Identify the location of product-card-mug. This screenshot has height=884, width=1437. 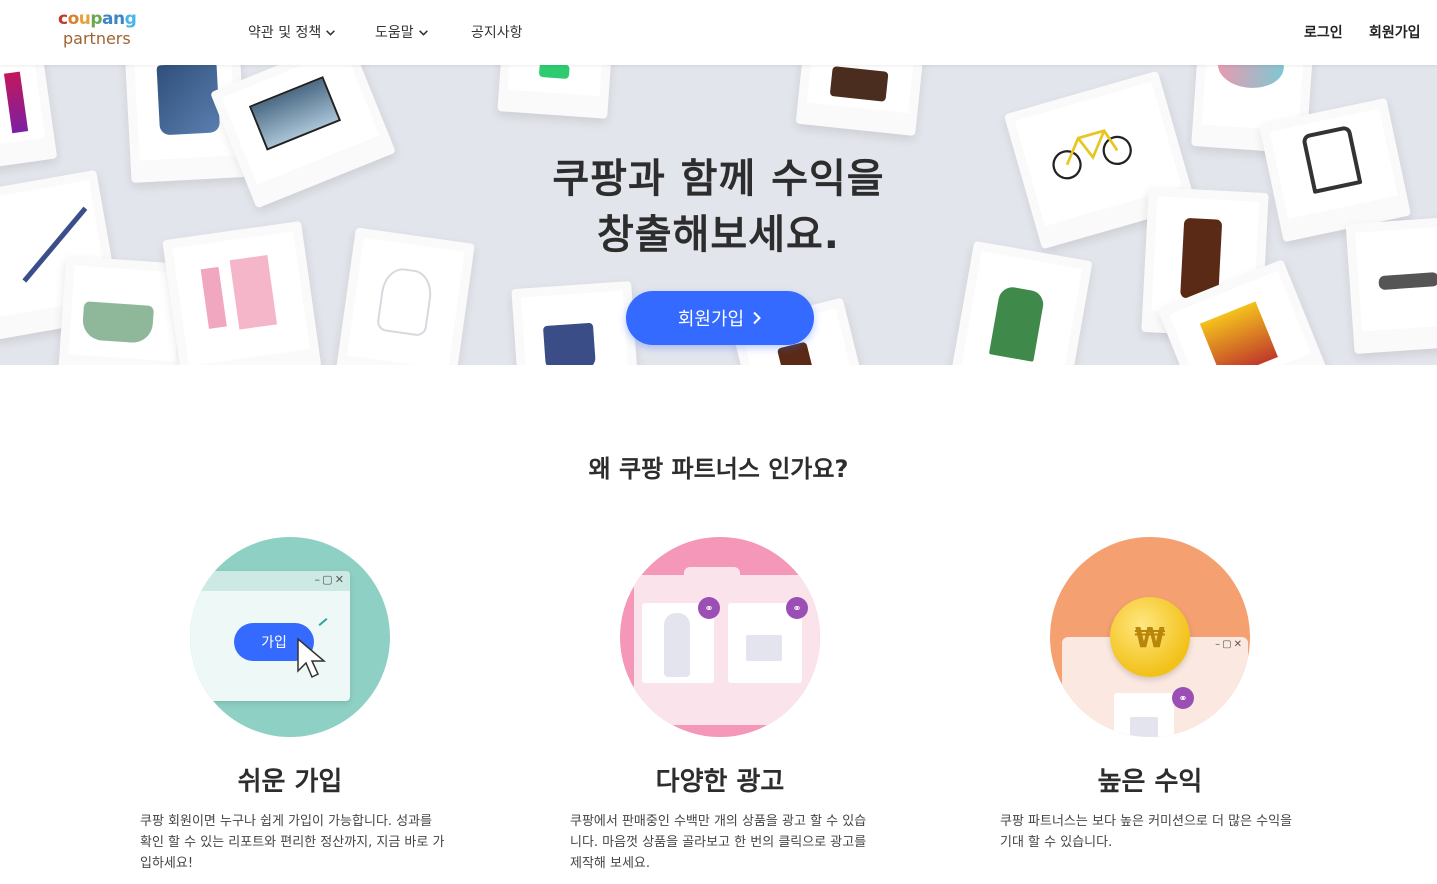
(575, 322).